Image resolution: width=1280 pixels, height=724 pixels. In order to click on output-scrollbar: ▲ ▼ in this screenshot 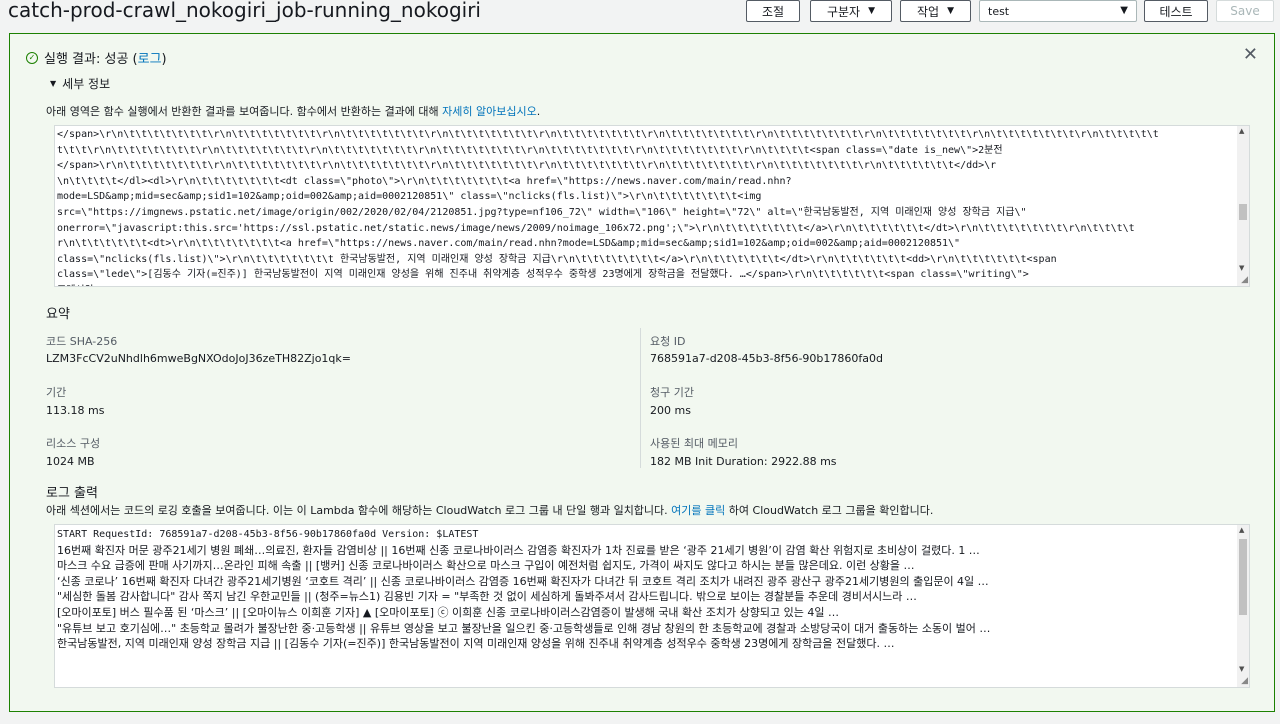, I will do `click(1243, 206)`.